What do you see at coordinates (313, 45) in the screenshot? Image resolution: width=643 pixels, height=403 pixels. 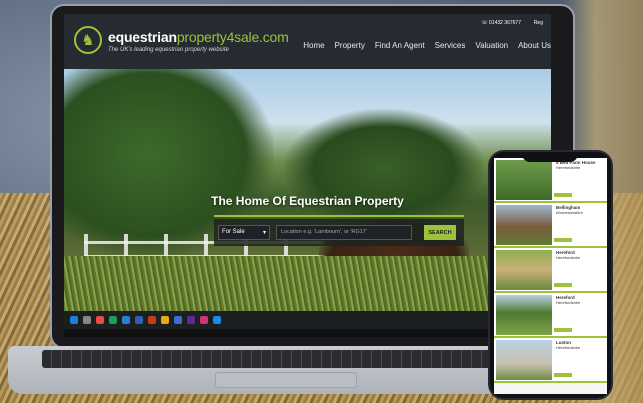 I see `nav-home: Home` at bounding box center [313, 45].